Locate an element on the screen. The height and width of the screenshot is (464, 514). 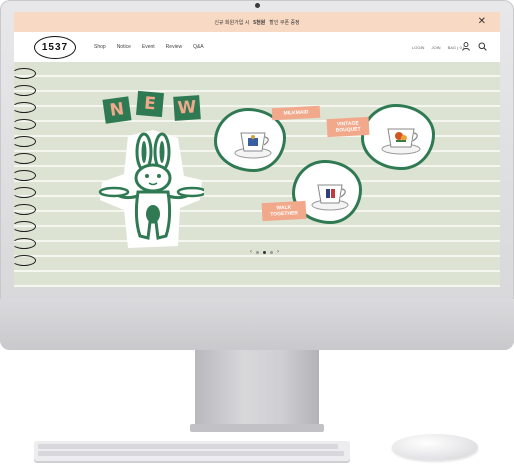
new-letter-w: W is located at coordinates (187, 108).